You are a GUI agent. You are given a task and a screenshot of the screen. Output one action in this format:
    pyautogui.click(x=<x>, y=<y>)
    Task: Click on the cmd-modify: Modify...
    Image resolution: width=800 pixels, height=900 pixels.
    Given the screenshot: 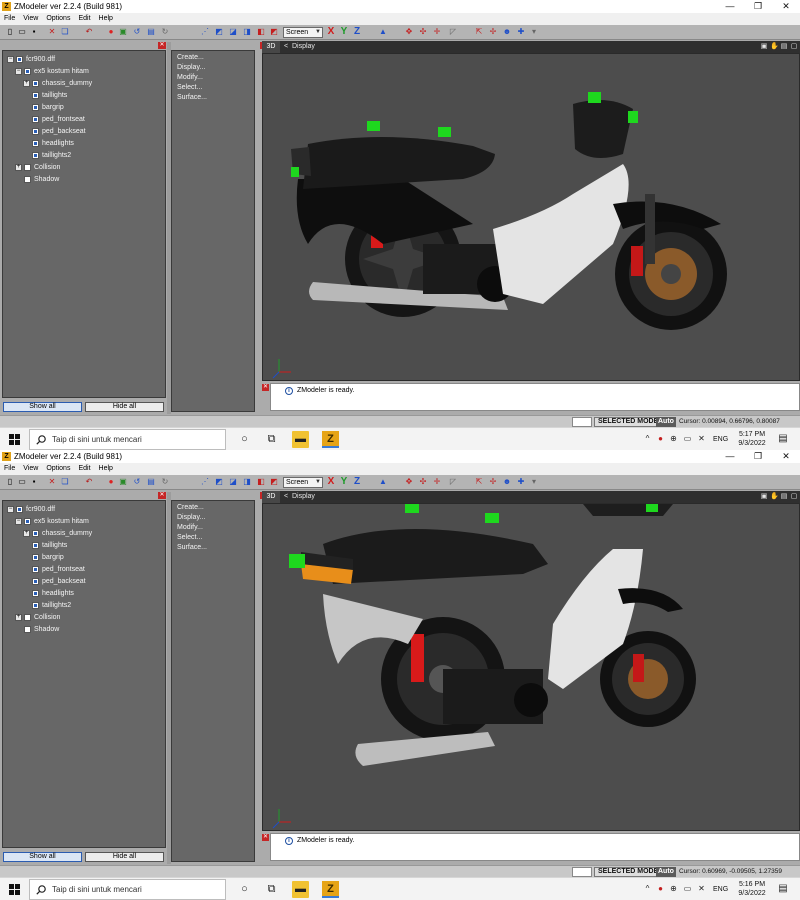 What is the action you would take?
    pyautogui.click(x=190, y=528)
    